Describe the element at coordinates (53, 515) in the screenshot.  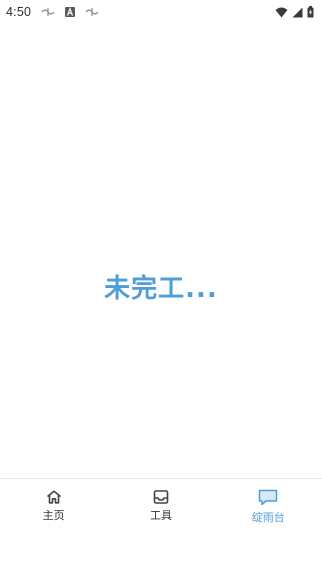
I see `nav-label-home: 主页` at that location.